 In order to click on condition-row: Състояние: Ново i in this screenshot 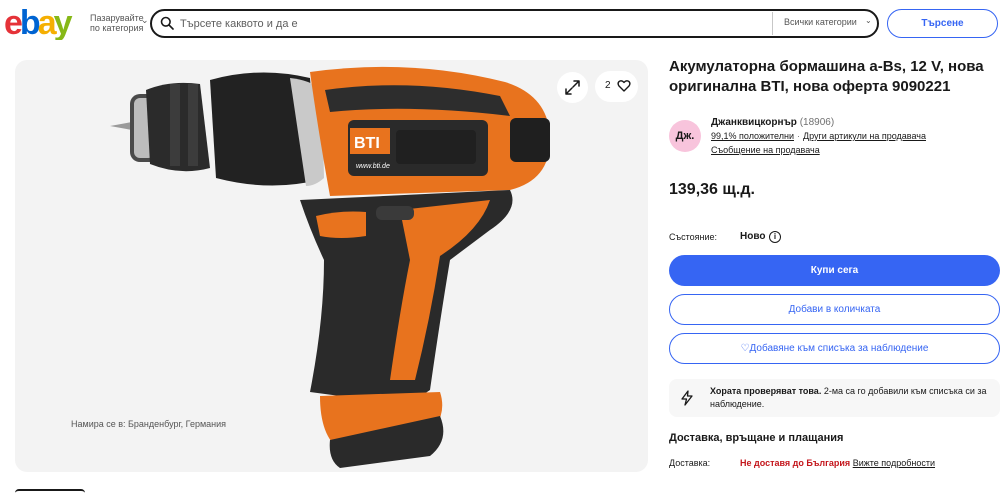, I will do `click(834, 238)`.